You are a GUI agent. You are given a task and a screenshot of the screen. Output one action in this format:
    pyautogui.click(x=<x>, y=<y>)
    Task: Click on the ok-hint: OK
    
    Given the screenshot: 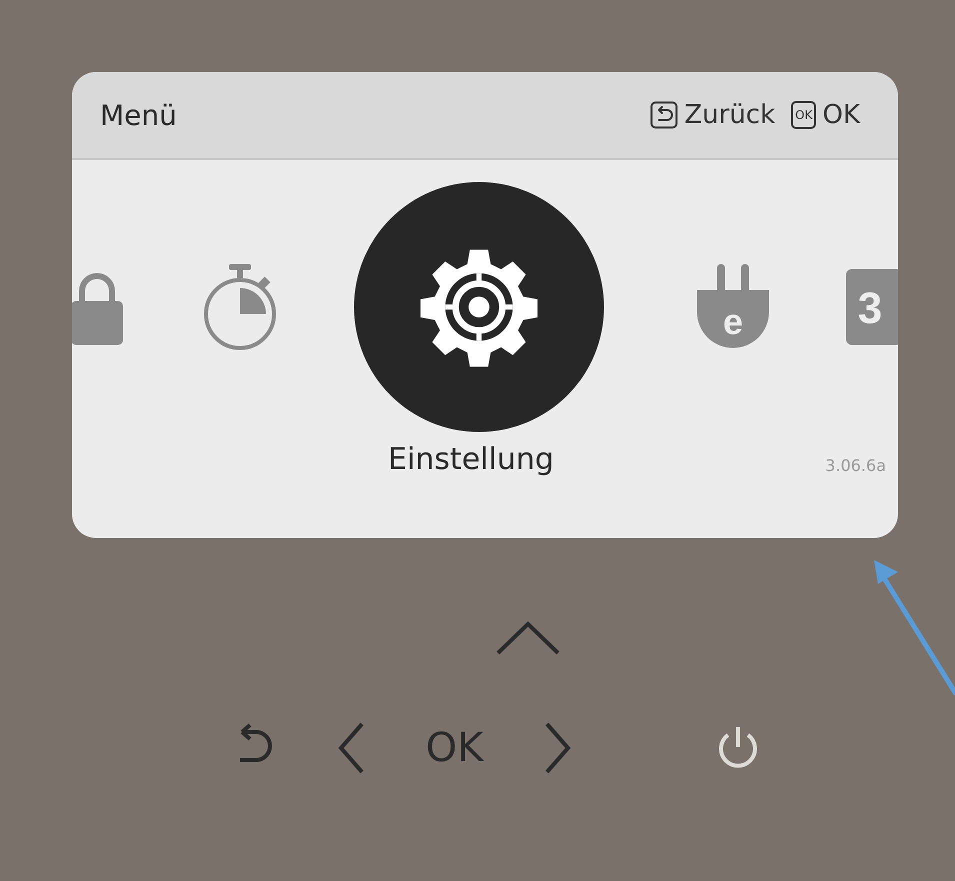 What is the action you would take?
    pyautogui.click(x=841, y=115)
    